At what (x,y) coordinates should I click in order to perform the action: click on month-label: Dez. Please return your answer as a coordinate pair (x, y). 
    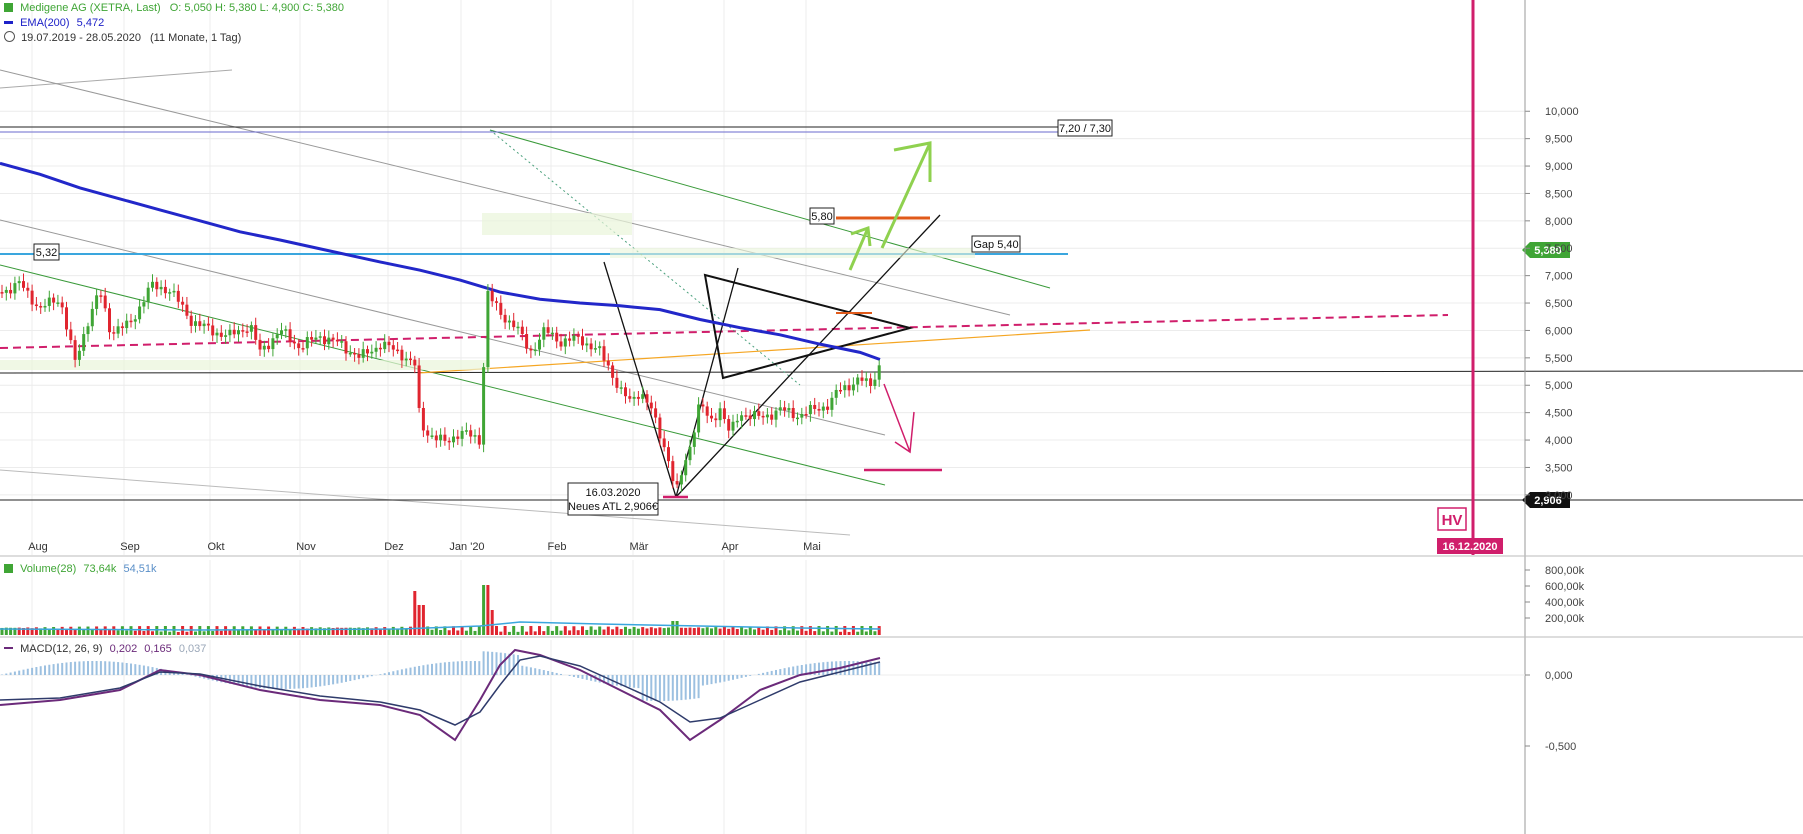
    Looking at the image, I should click on (394, 547).